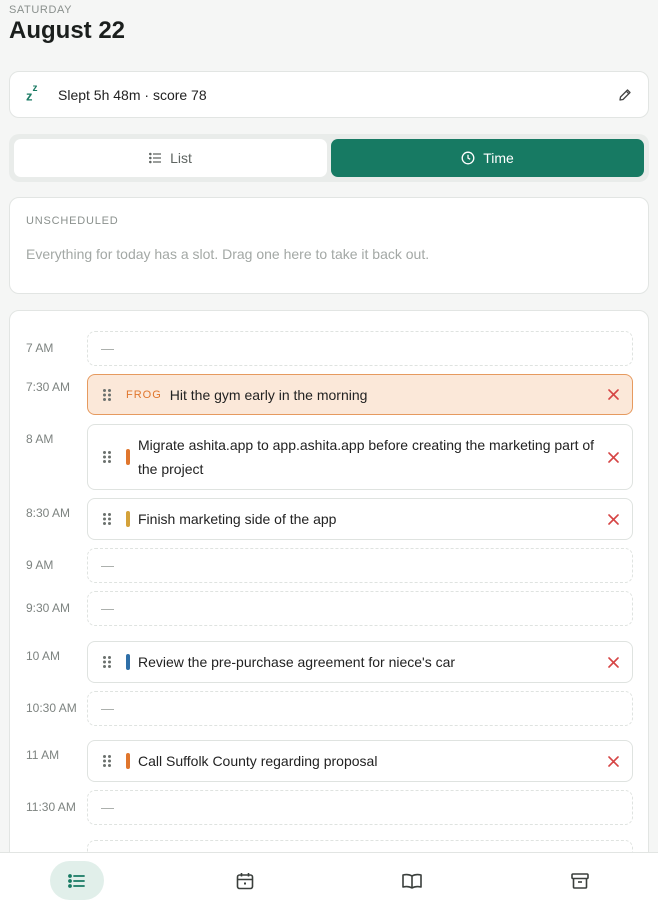 The width and height of the screenshot is (658, 907). I want to click on time-label: 9:30 AM, so click(48, 608).